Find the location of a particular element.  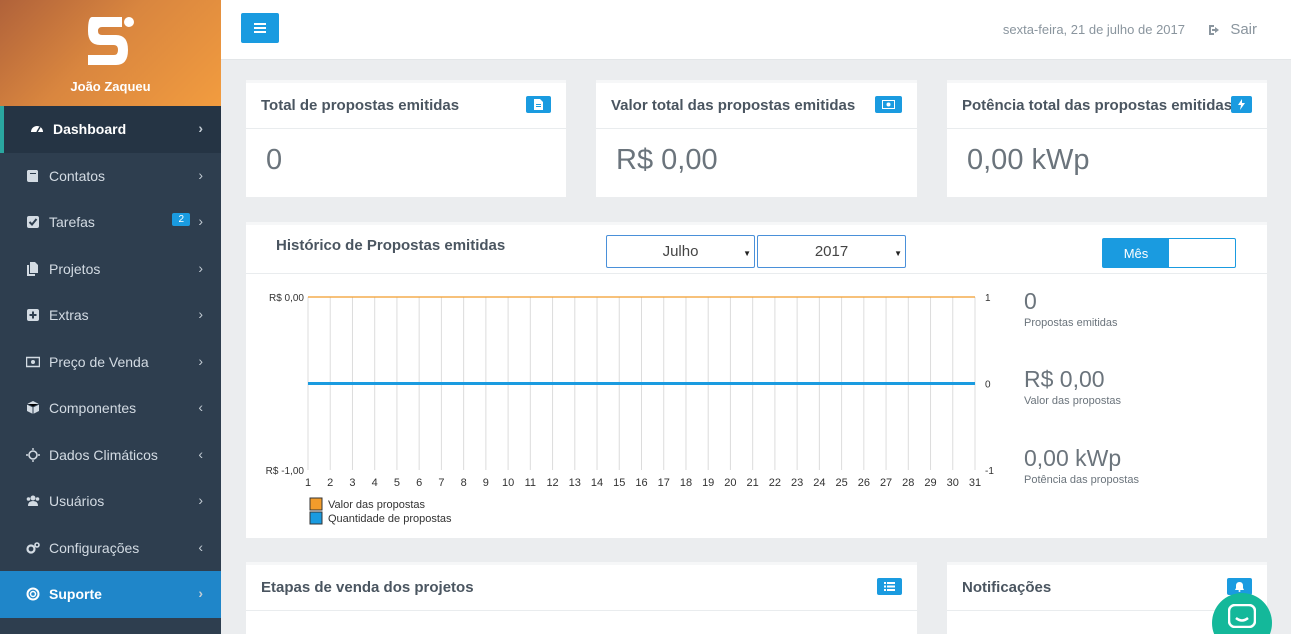

x-tick-label: 30 is located at coordinates (953, 483).